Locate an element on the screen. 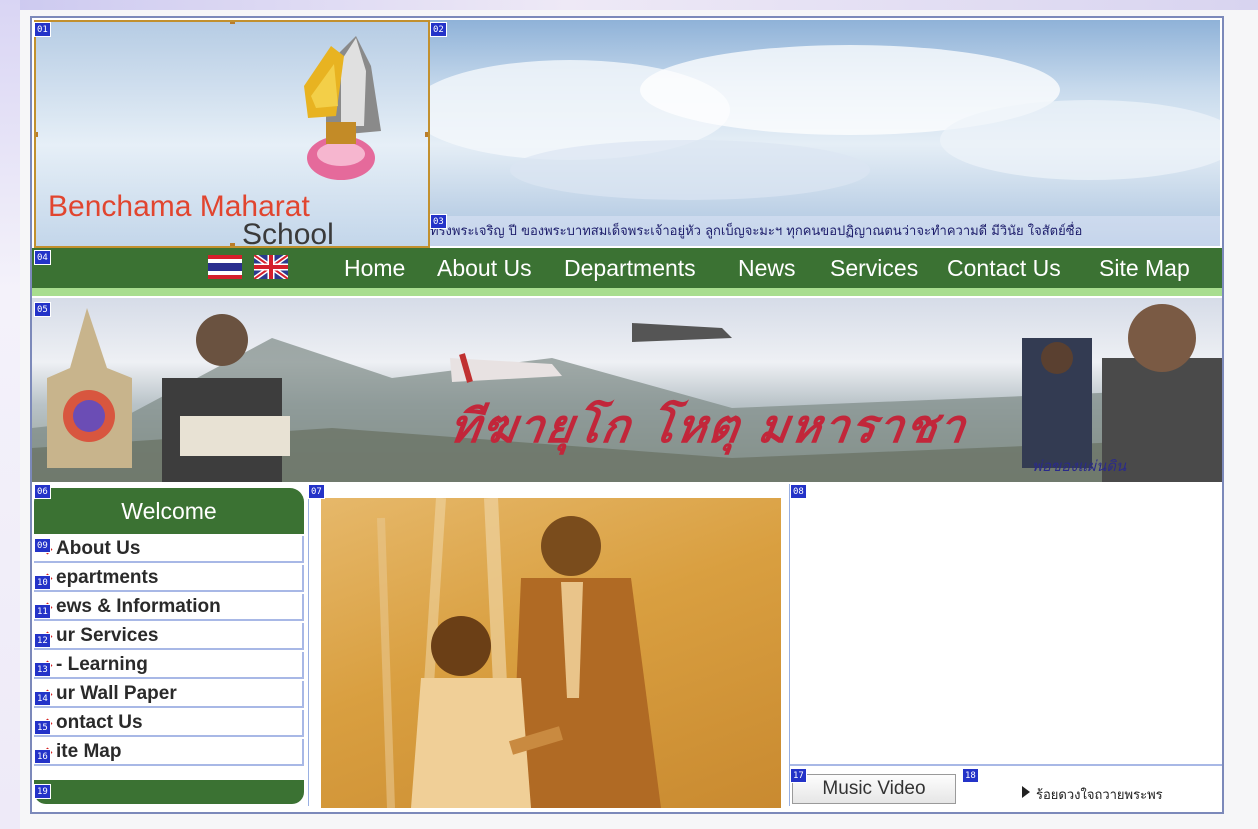 The width and height of the screenshot is (1258, 829). nav-news: News is located at coordinates (767, 268).